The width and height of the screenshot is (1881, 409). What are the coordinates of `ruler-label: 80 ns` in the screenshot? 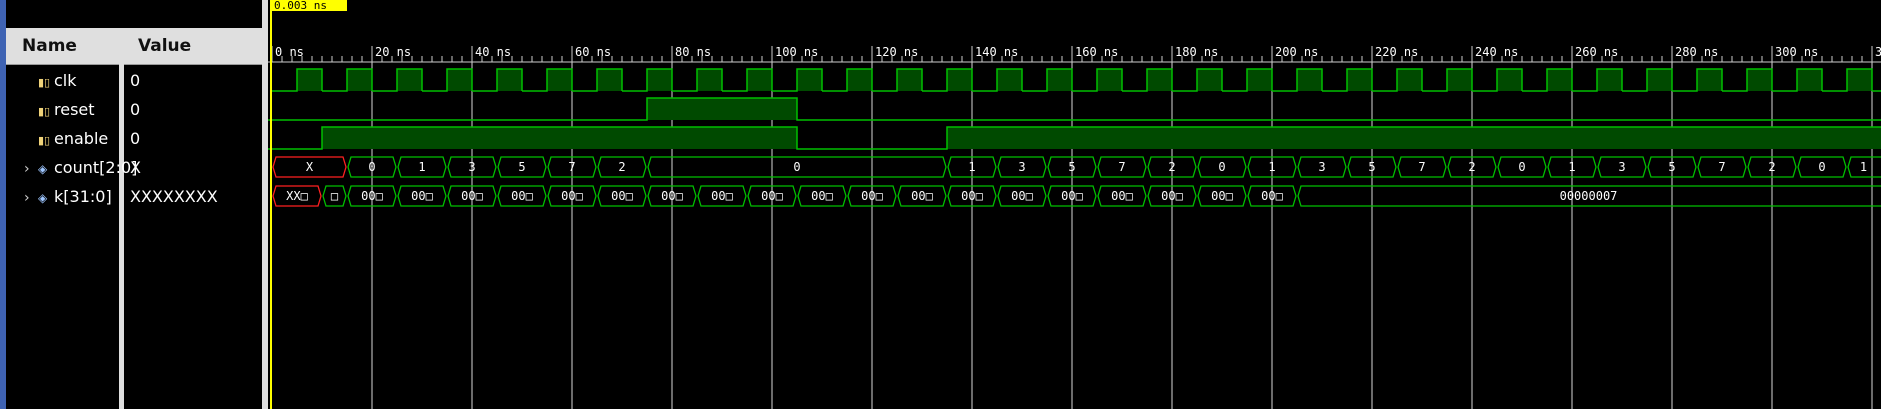 It's located at (693, 52).